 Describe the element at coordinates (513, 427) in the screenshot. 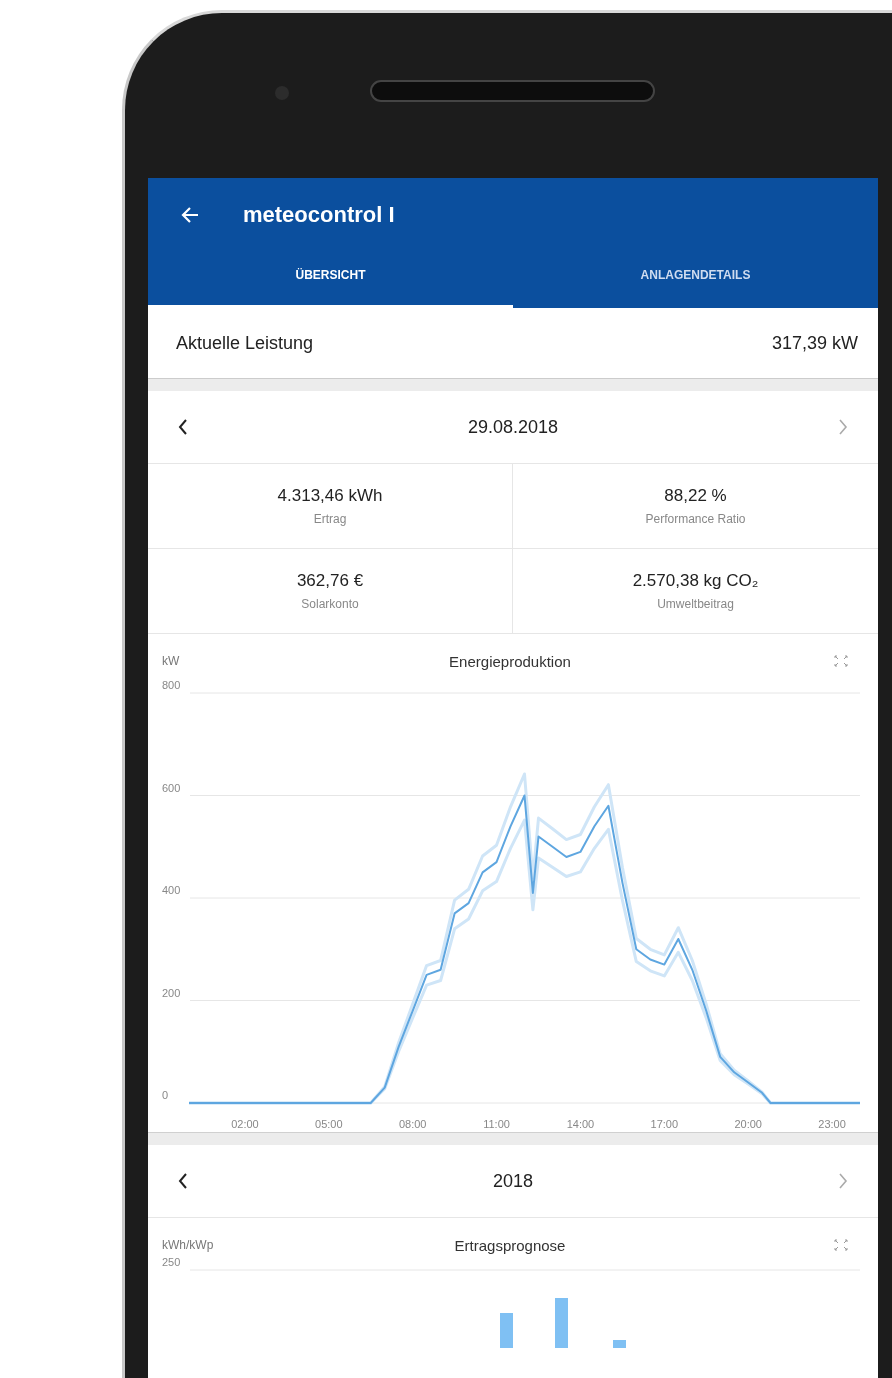

I see `date-label: 29.08.2018` at that location.